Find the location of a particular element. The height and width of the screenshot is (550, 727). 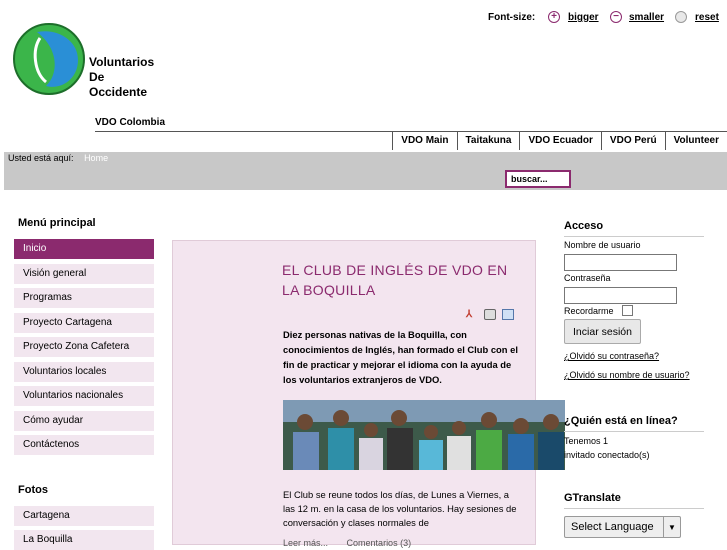

site-tagline: VDO Colombia is located at coordinates (130, 122).